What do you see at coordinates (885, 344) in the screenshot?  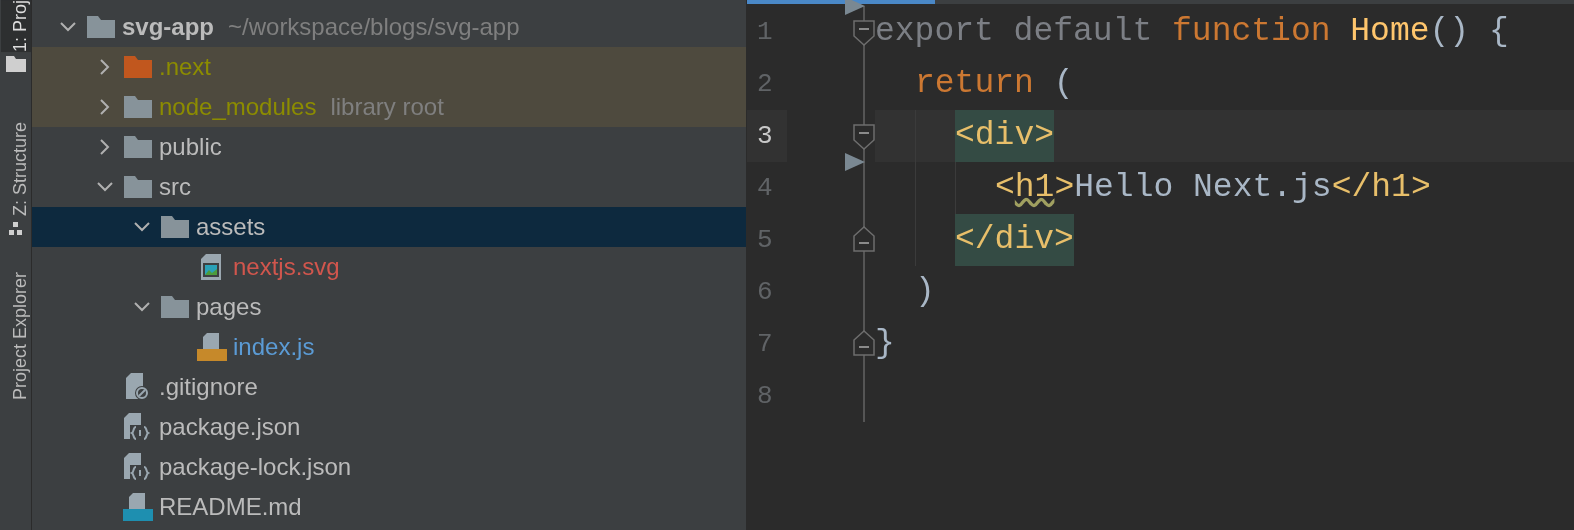 I see `code-token: }` at bounding box center [885, 344].